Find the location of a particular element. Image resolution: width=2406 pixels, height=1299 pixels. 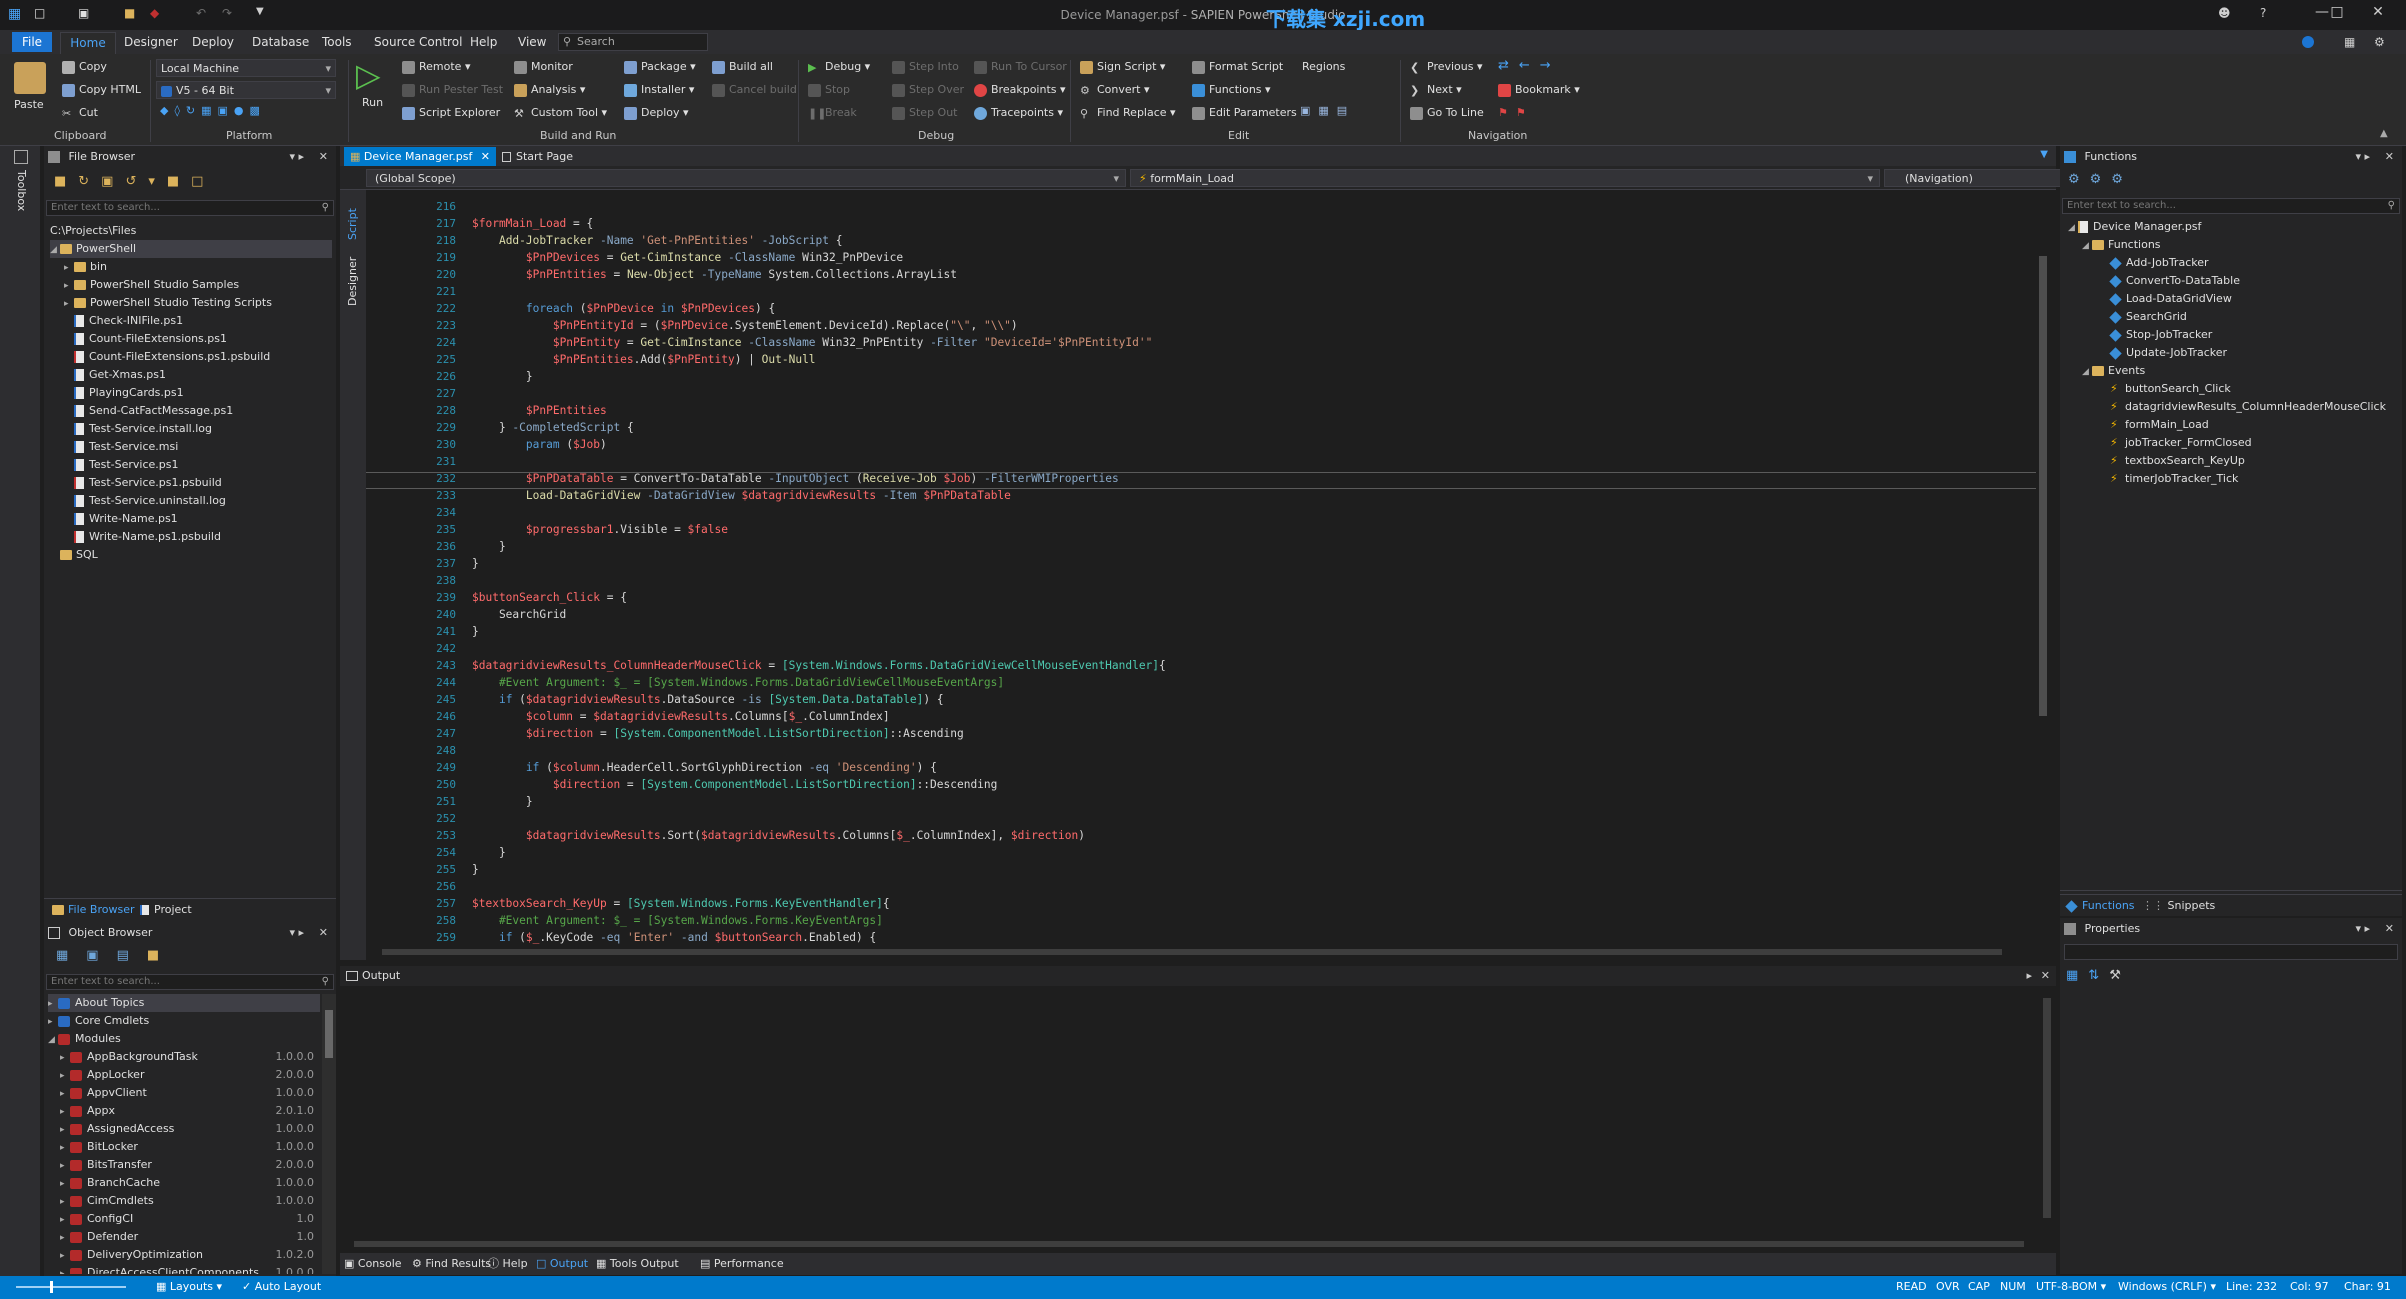

object-browser-item: ▸ AssignedAccess 1.0.0.0 is located at coordinates (184, 1129).